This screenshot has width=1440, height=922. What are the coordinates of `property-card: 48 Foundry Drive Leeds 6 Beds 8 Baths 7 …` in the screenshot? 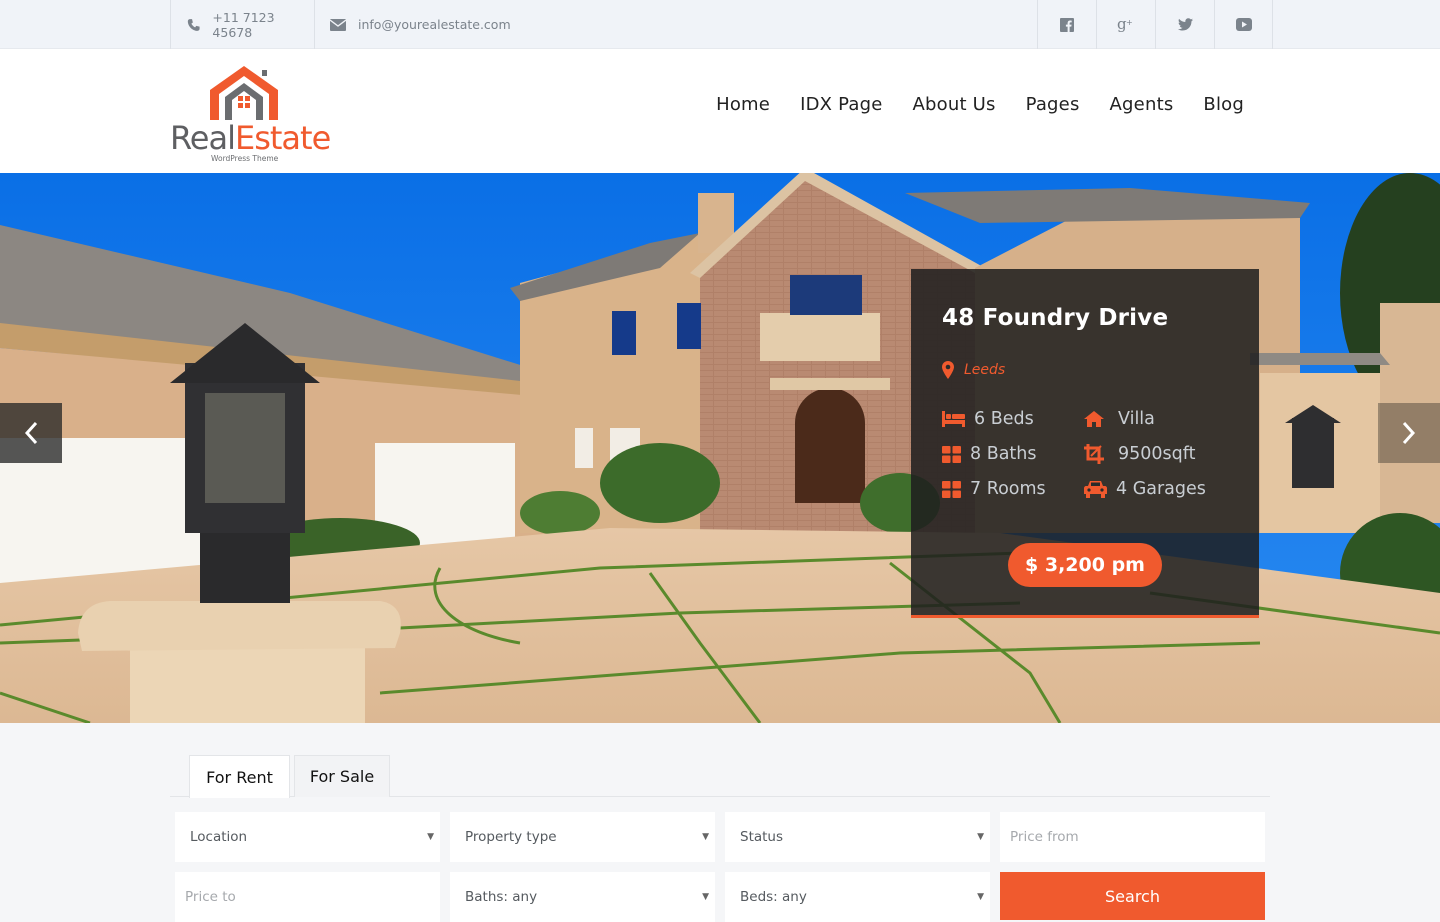 It's located at (1085, 443).